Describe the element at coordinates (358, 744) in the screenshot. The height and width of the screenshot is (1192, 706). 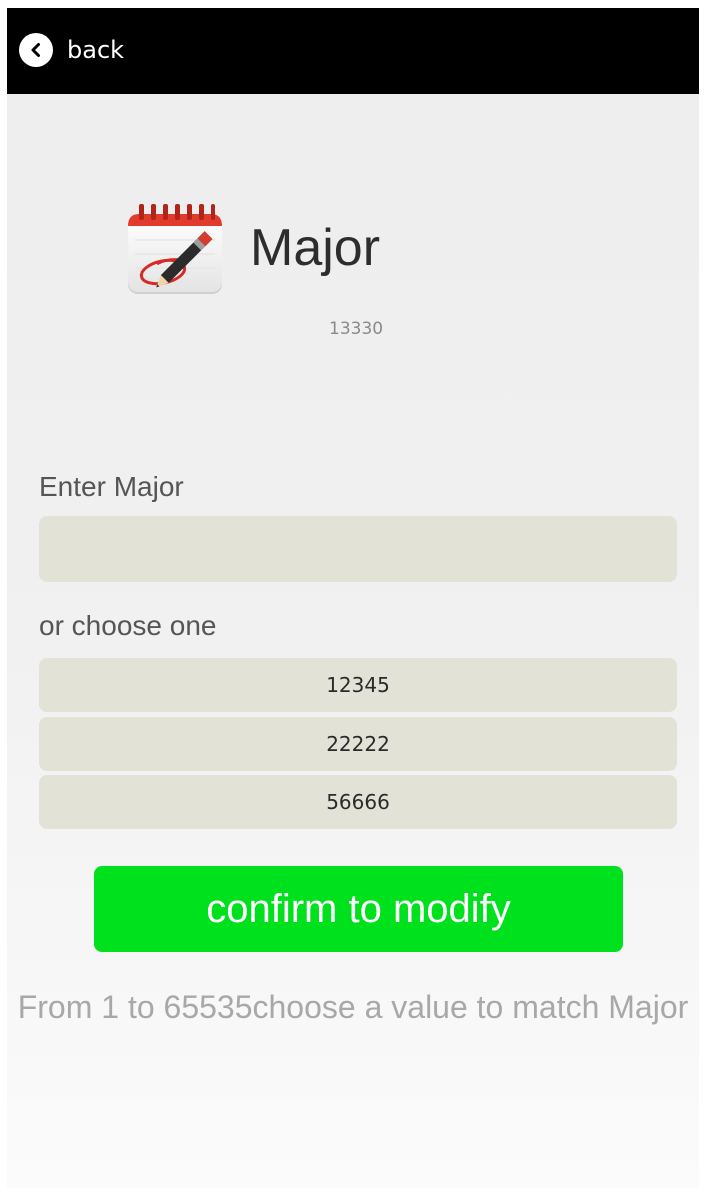
I see `option-button: 22222` at that location.